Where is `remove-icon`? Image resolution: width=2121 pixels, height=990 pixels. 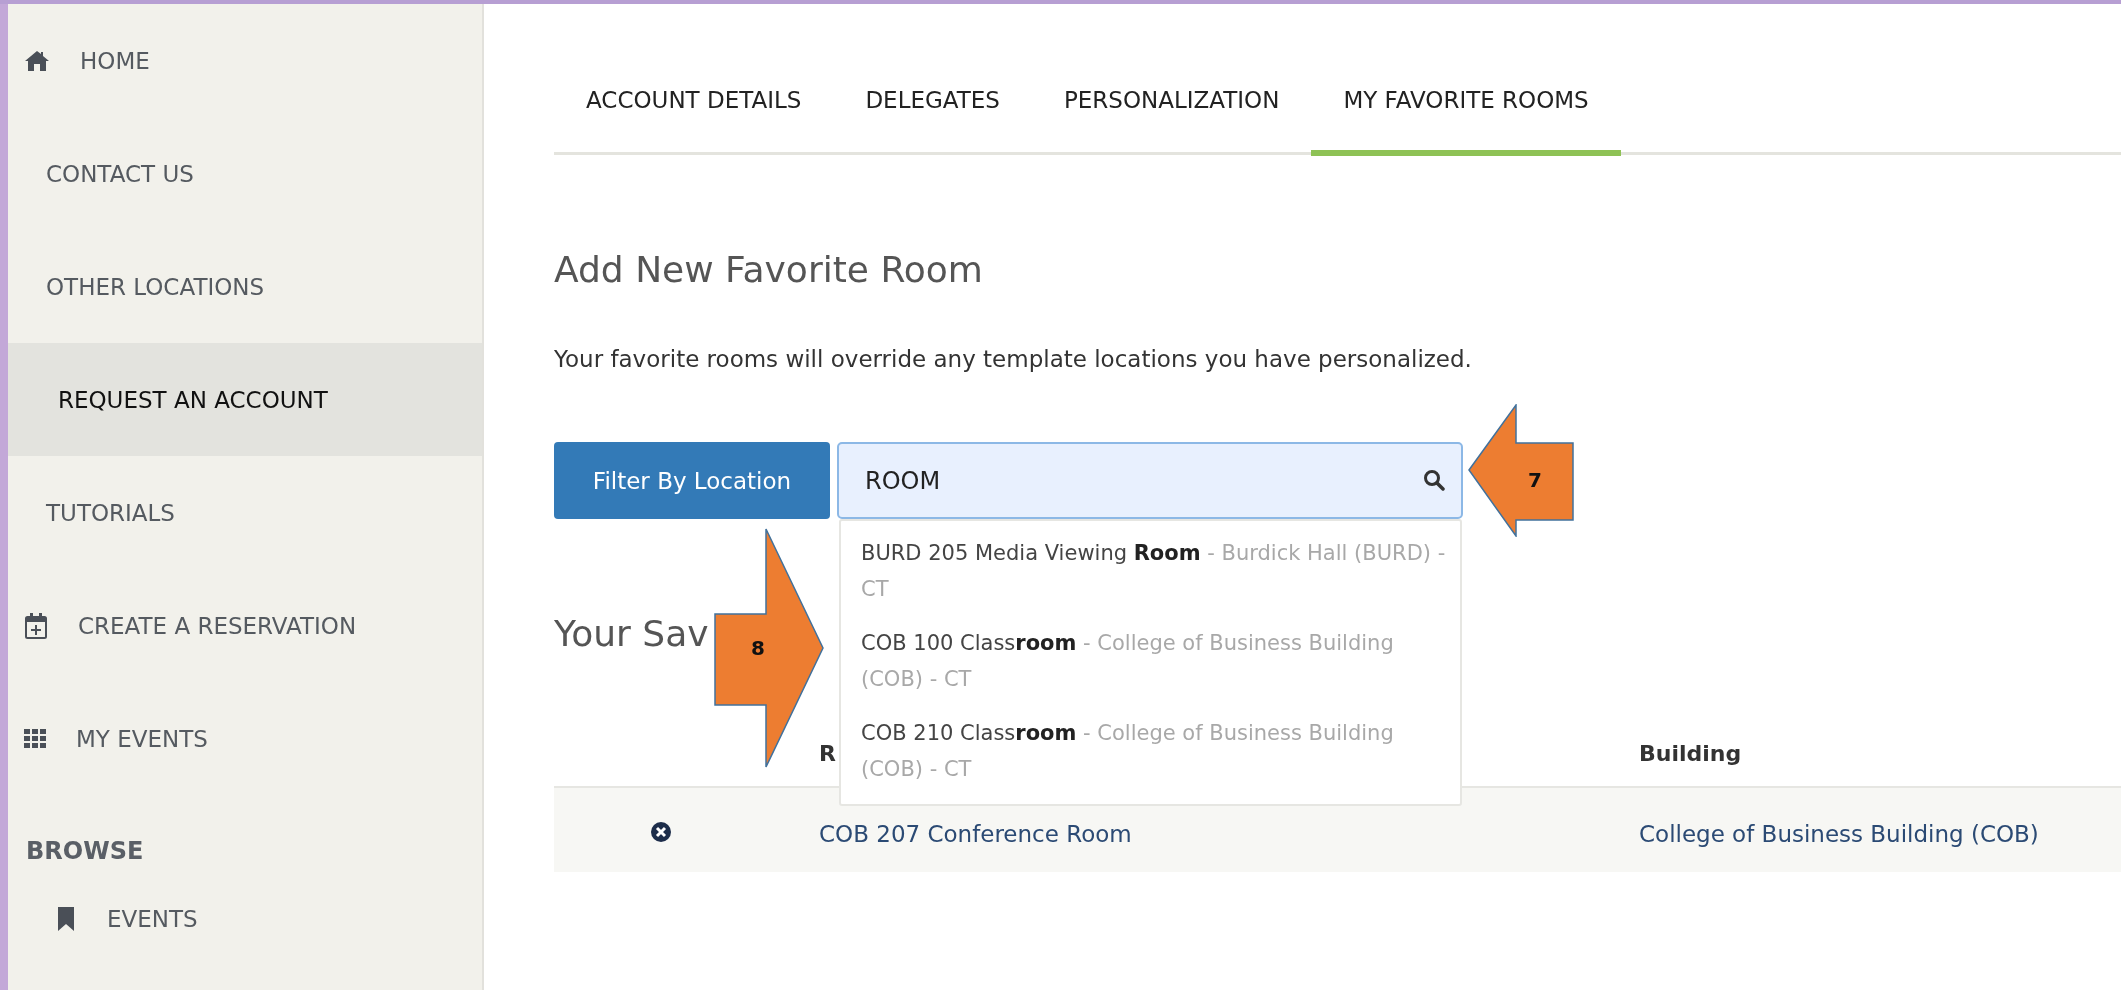
remove-icon is located at coordinates (661, 831).